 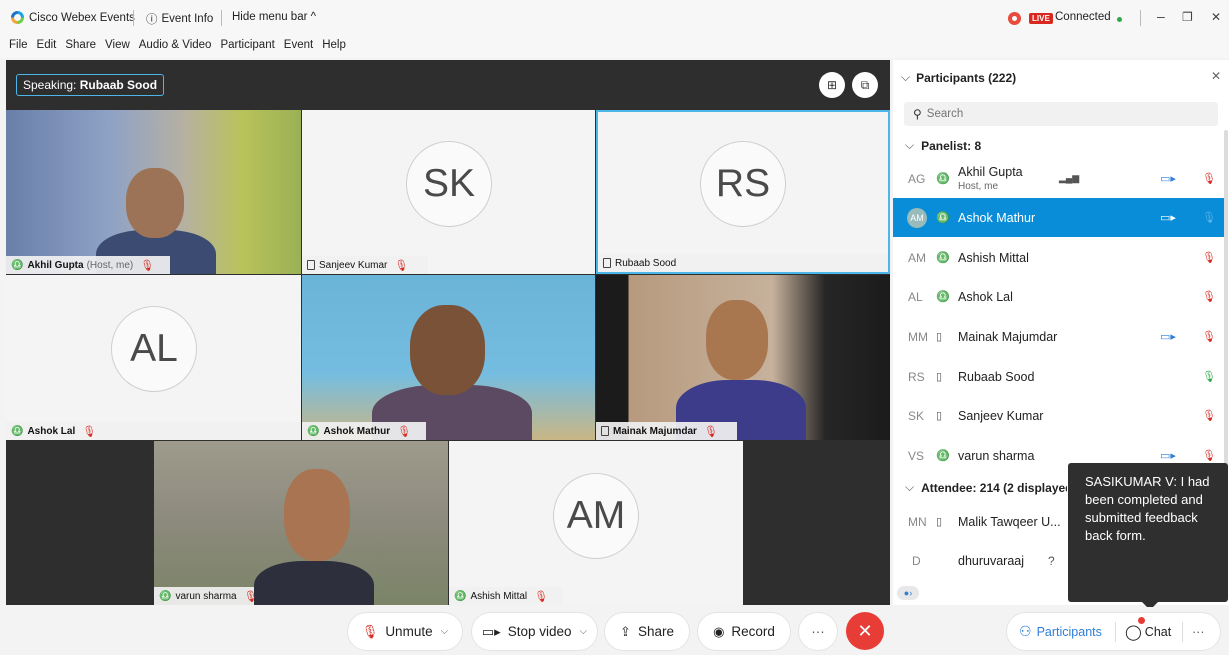 What do you see at coordinates (449, 184) in the screenshot?
I see `avatar: SK` at bounding box center [449, 184].